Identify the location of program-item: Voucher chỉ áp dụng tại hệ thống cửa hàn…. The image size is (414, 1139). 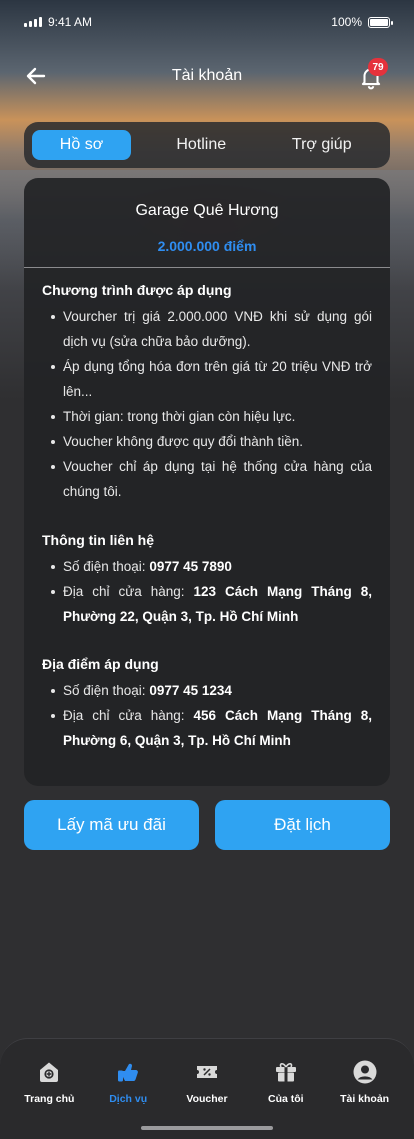
(207, 479).